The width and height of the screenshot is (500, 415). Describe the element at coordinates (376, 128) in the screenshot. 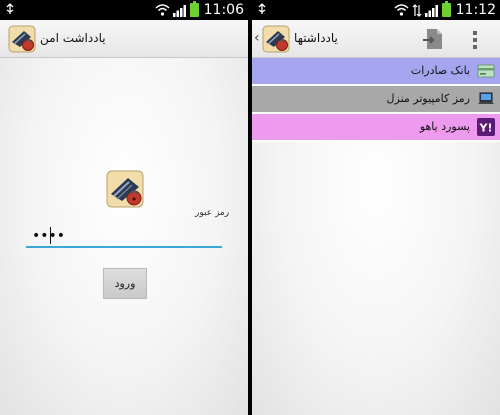

I see `note-item-yahoo: پسورد یاهو Y!` at that location.